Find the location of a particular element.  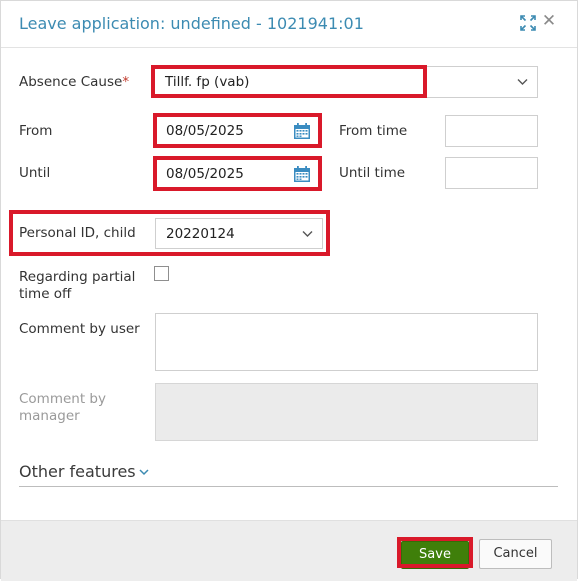

from-date-value: 08/05/2025 is located at coordinates (205, 131).